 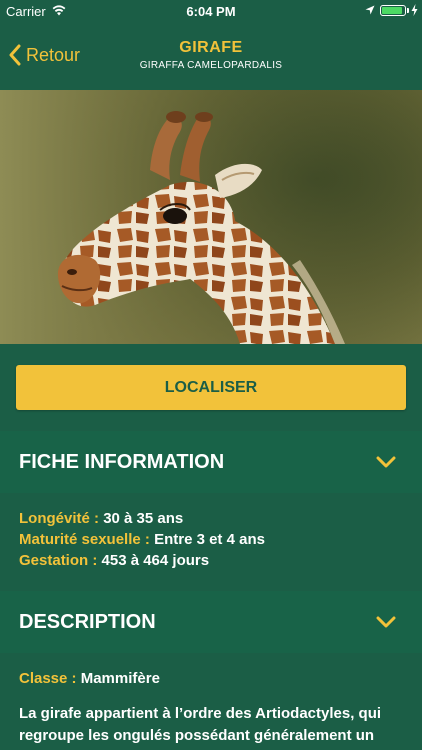 I want to click on info-row-gestation: Gestation : 453 à 464 jours, so click(x=114, y=560).